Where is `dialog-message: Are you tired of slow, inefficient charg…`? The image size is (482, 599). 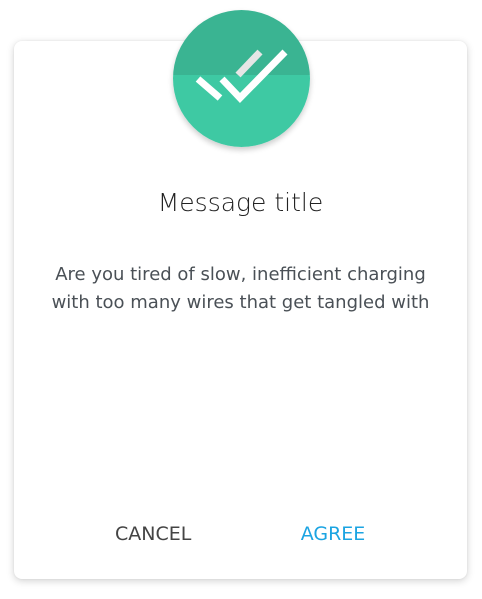
dialog-message: Are you tired of slow, inefficient charg… is located at coordinates (240, 288).